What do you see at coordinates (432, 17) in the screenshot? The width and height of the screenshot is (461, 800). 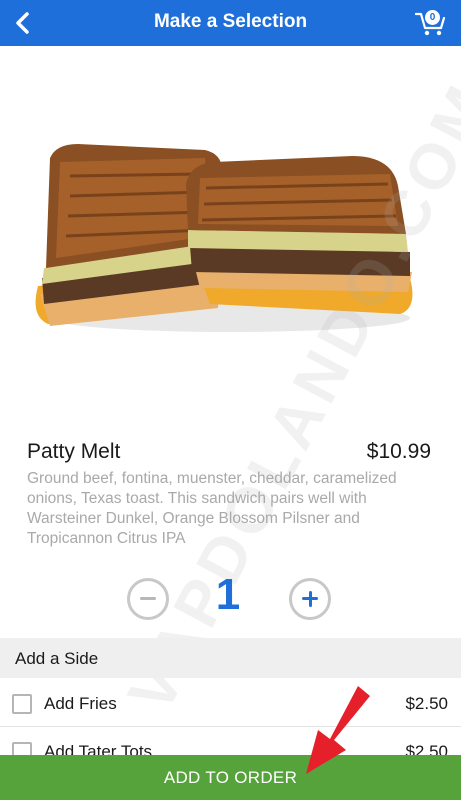 I see `cart-count-badge: 0` at bounding box center [432, 17].